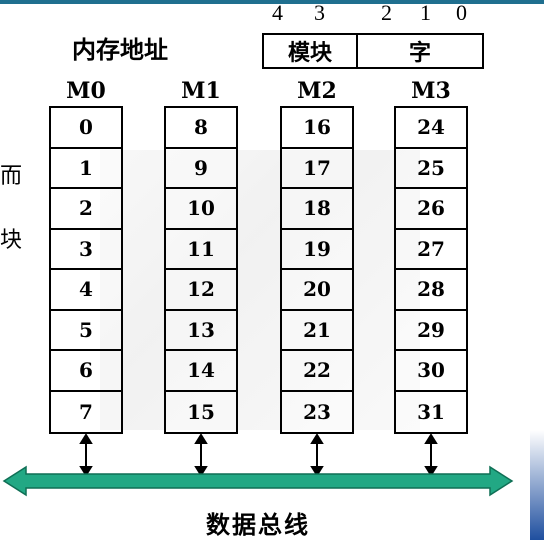 The image size is (544, 540). What do you see at coordinates (317, 455) in the screenshot?
I see `module-bus-connector-m2` at bounding box center [317, 455].